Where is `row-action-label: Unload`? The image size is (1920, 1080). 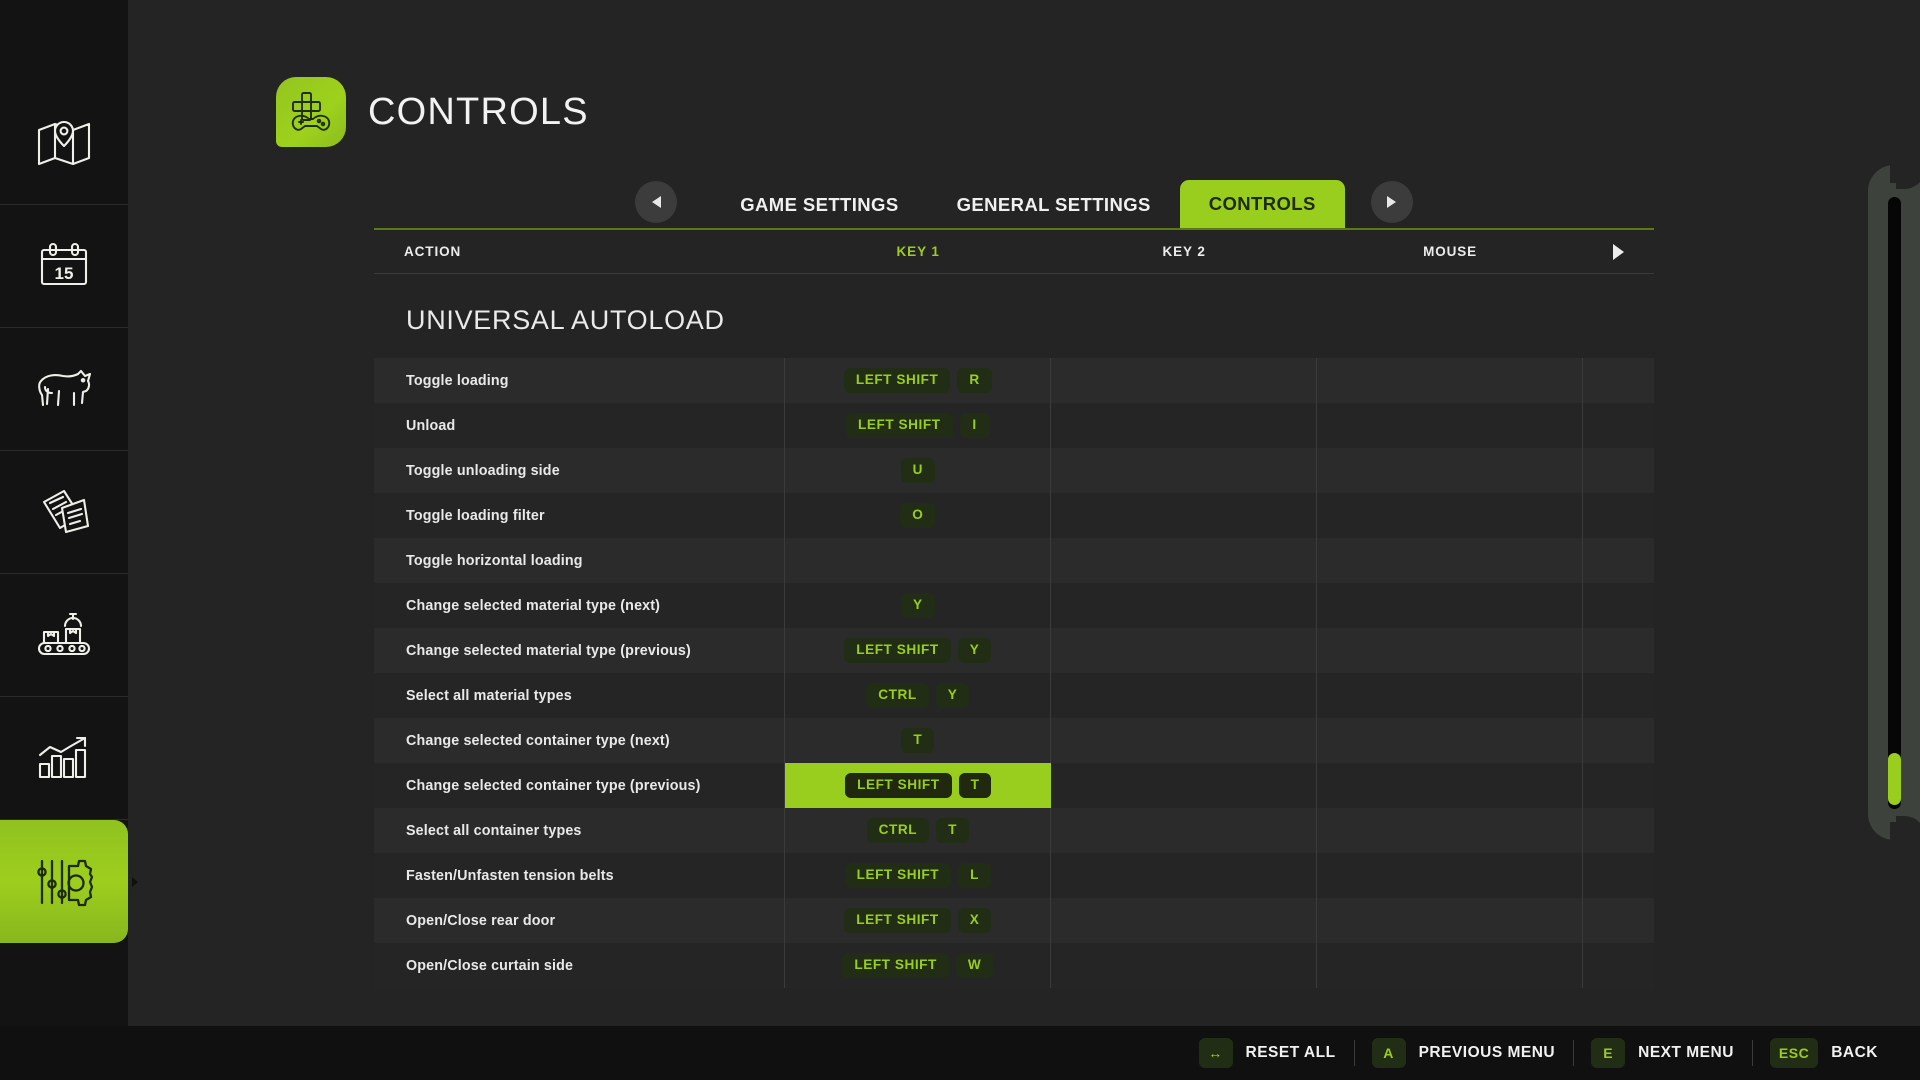
row-action-label: Unload is located at coordinates (580, 425).